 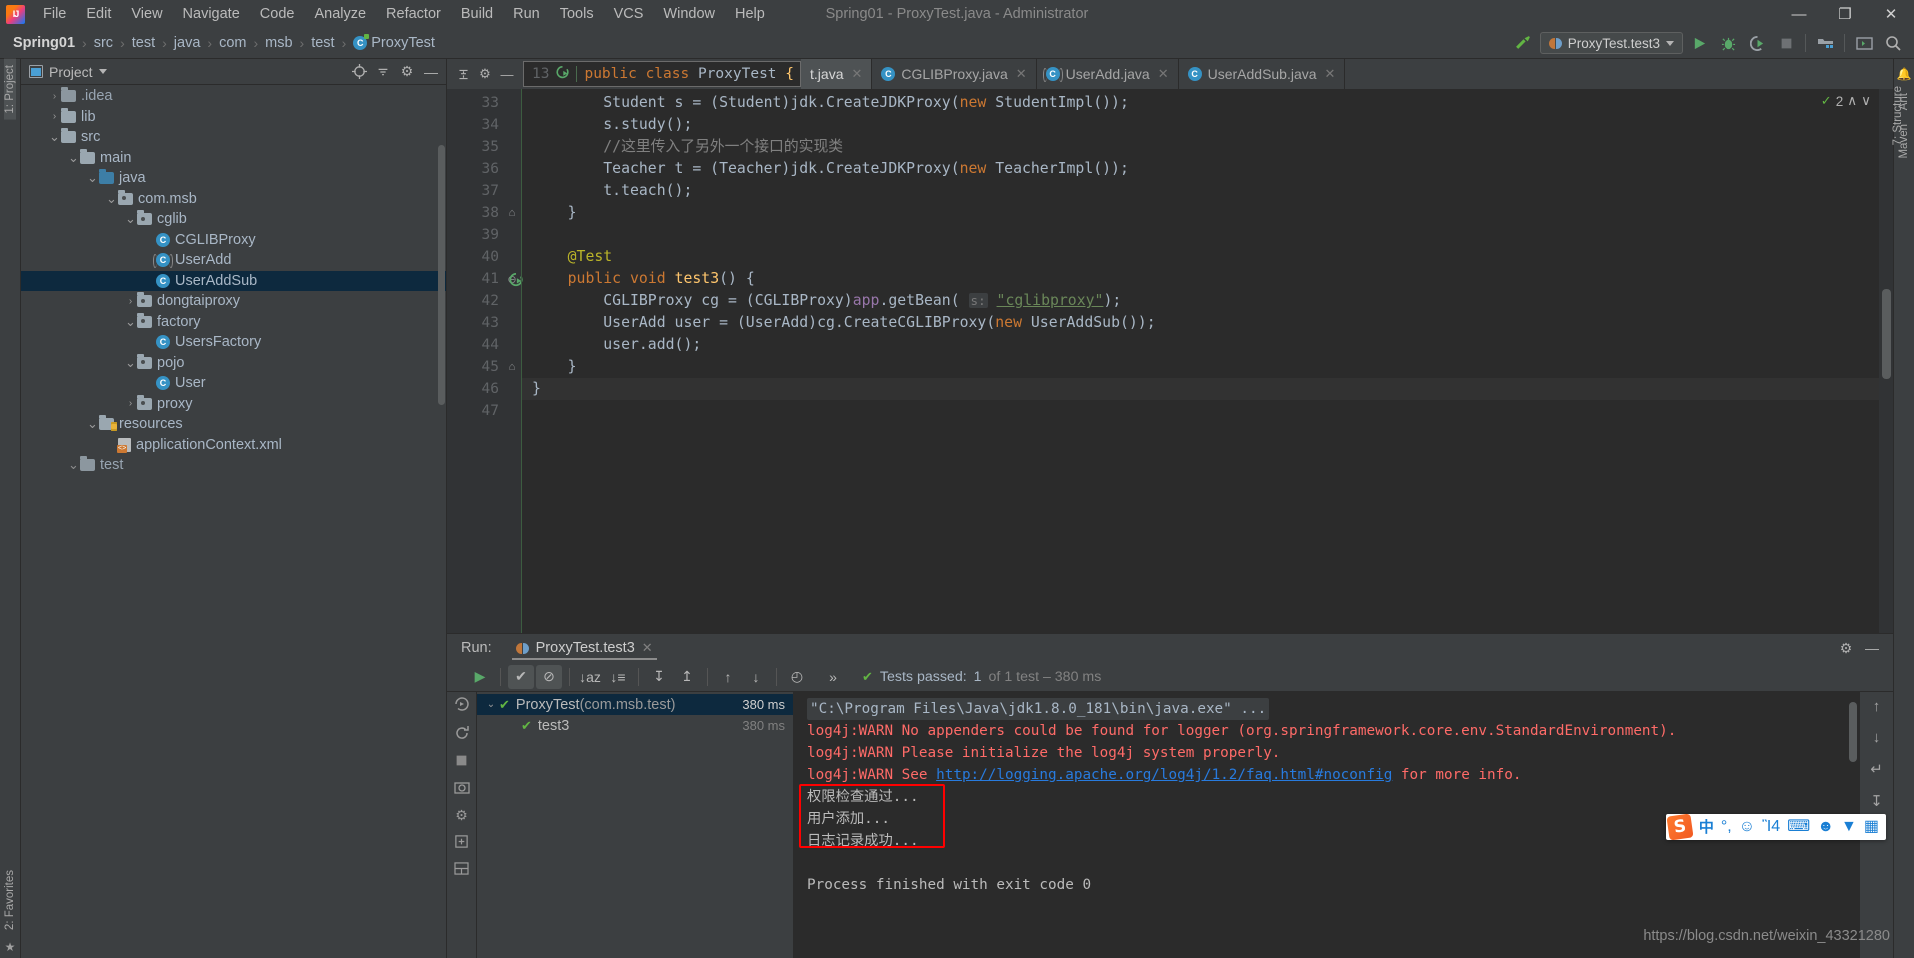 What do you see at coordinates (1799, 14) in the screenshot?
I see `minimize-button: —` at bounding box center [1799, 14].